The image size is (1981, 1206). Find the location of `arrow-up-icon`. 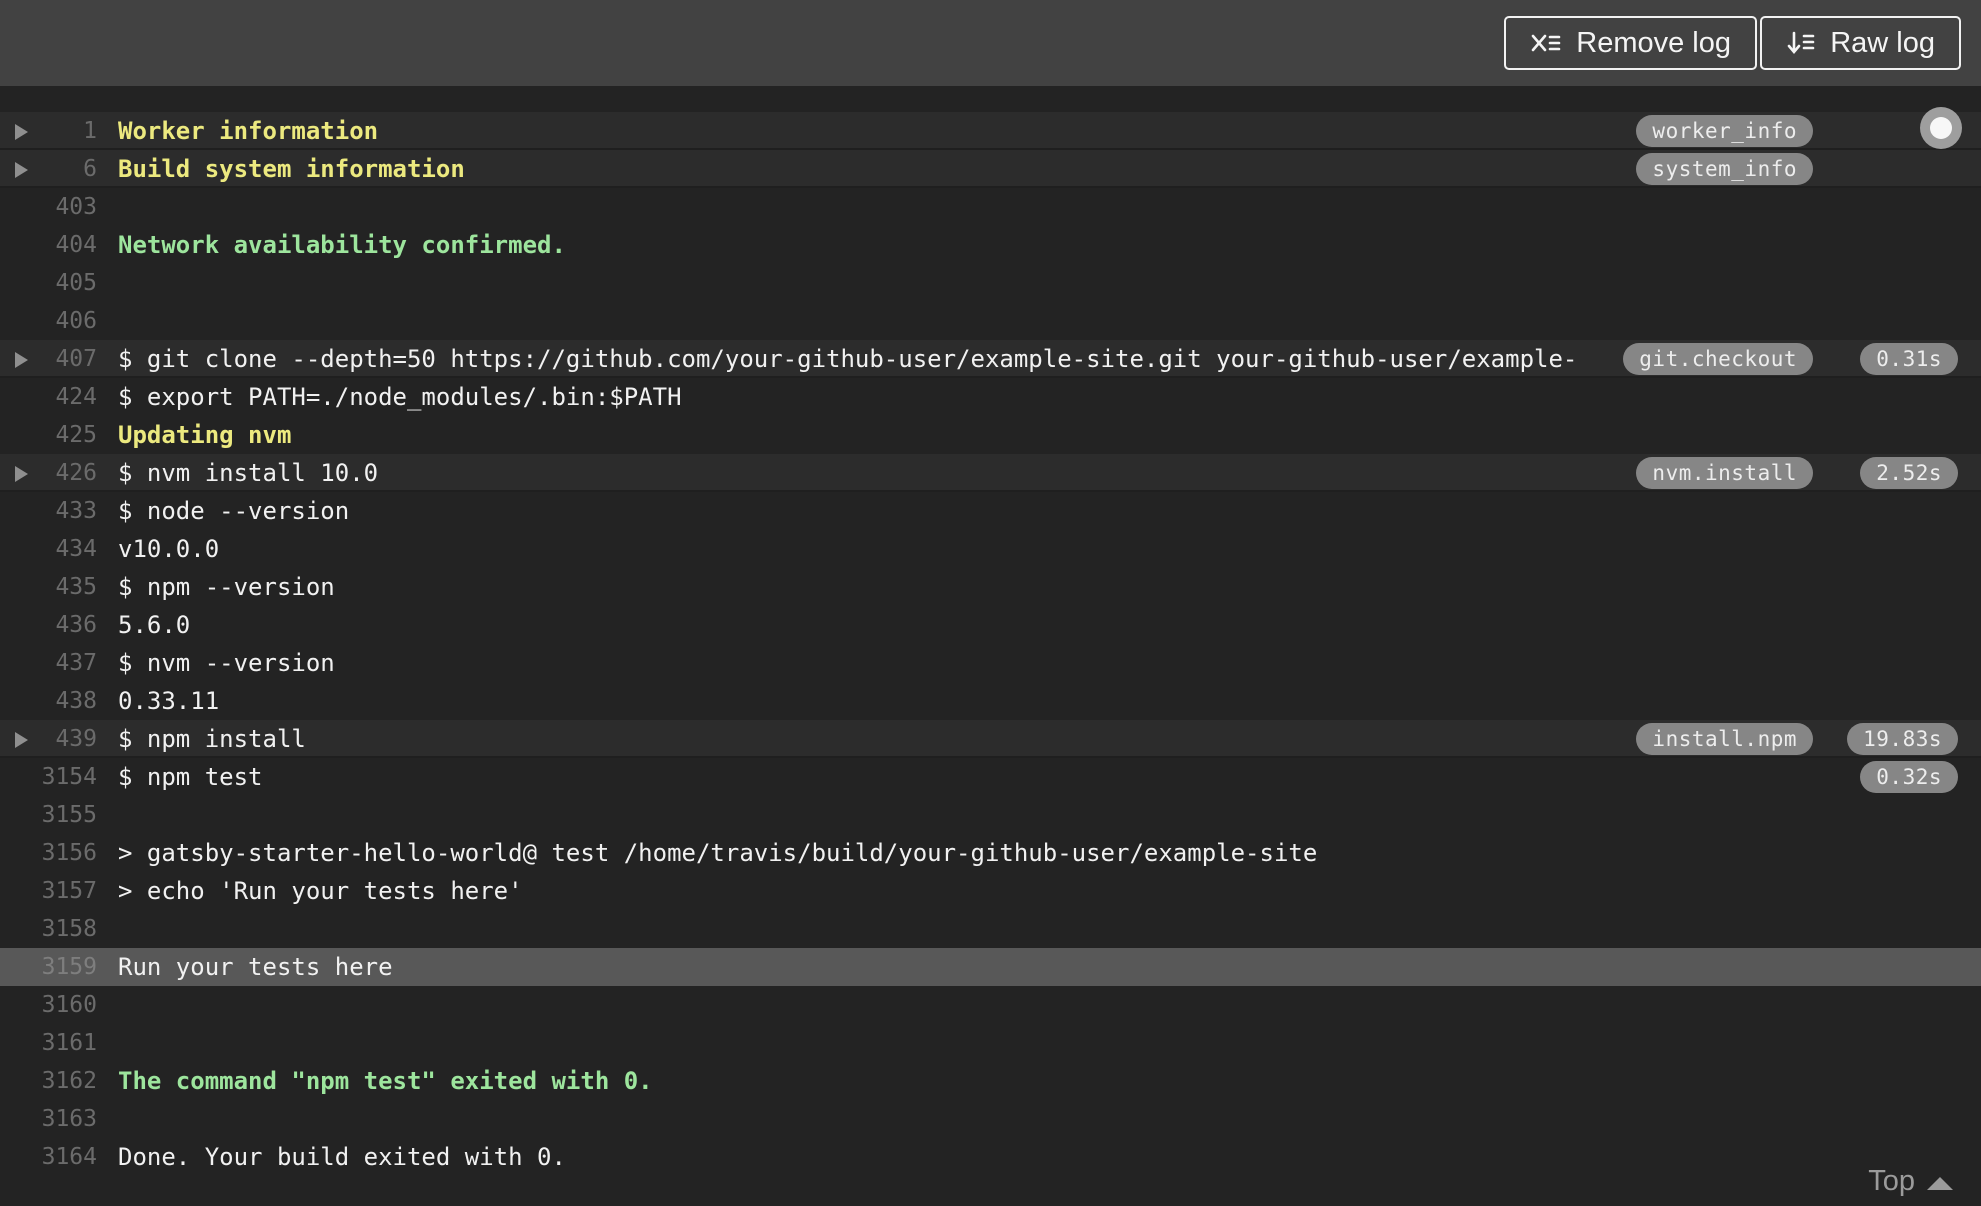

arrow-up-icon is located at coordinates (1940, 1183).